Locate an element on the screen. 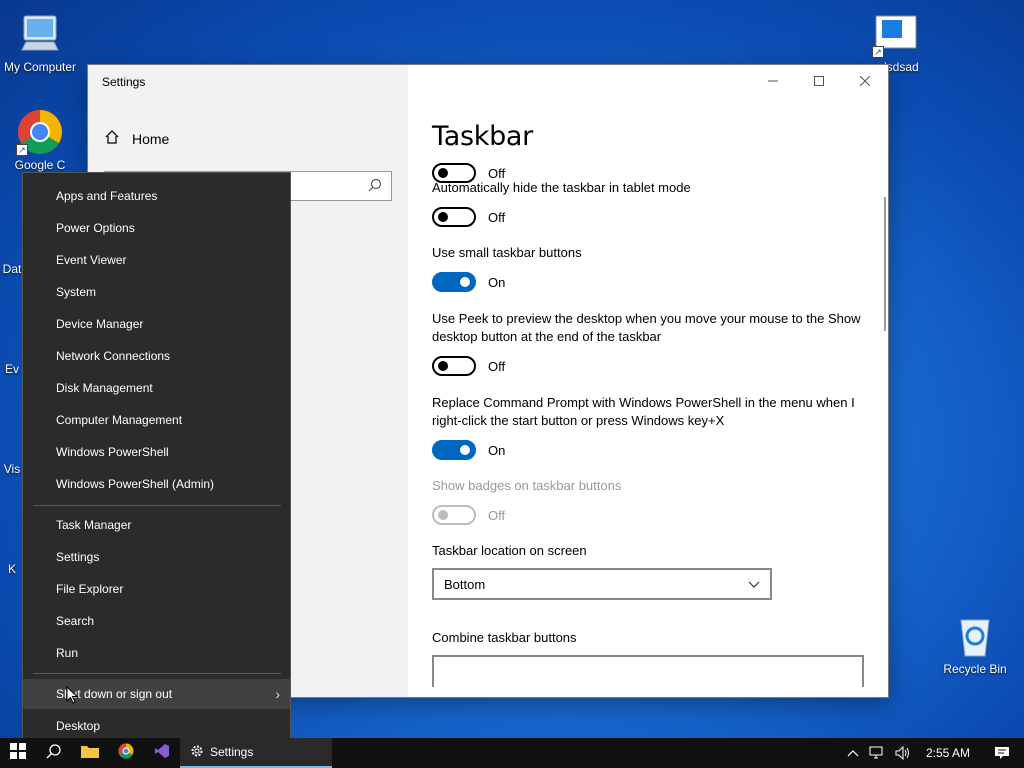 This screenshot has height=768, width=1024. taskbar-search-button is located at coordinates (54, 753).